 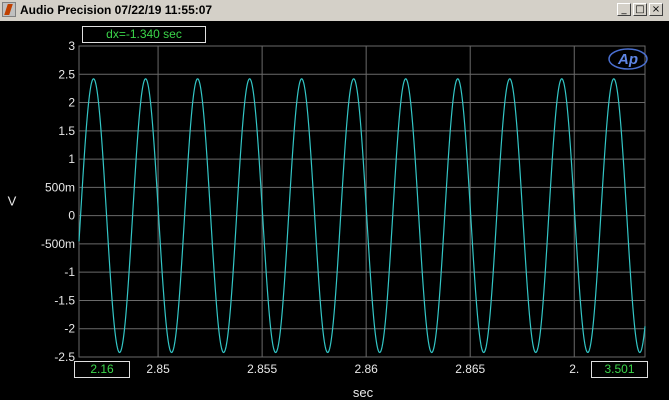 What do you see at coordinates (627, 59) in the screenshot?
I see `ap-logo-text: Ap` at bounding box center [627, 59].